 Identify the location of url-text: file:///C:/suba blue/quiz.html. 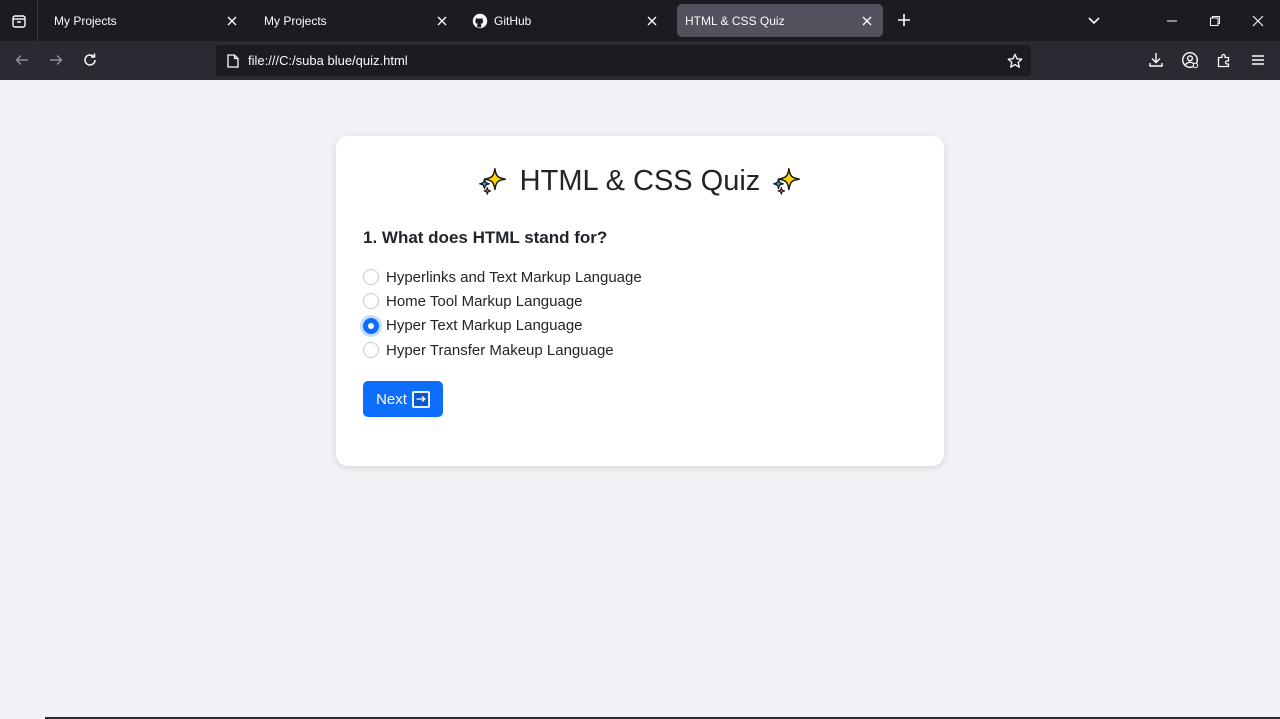
(624, 60).